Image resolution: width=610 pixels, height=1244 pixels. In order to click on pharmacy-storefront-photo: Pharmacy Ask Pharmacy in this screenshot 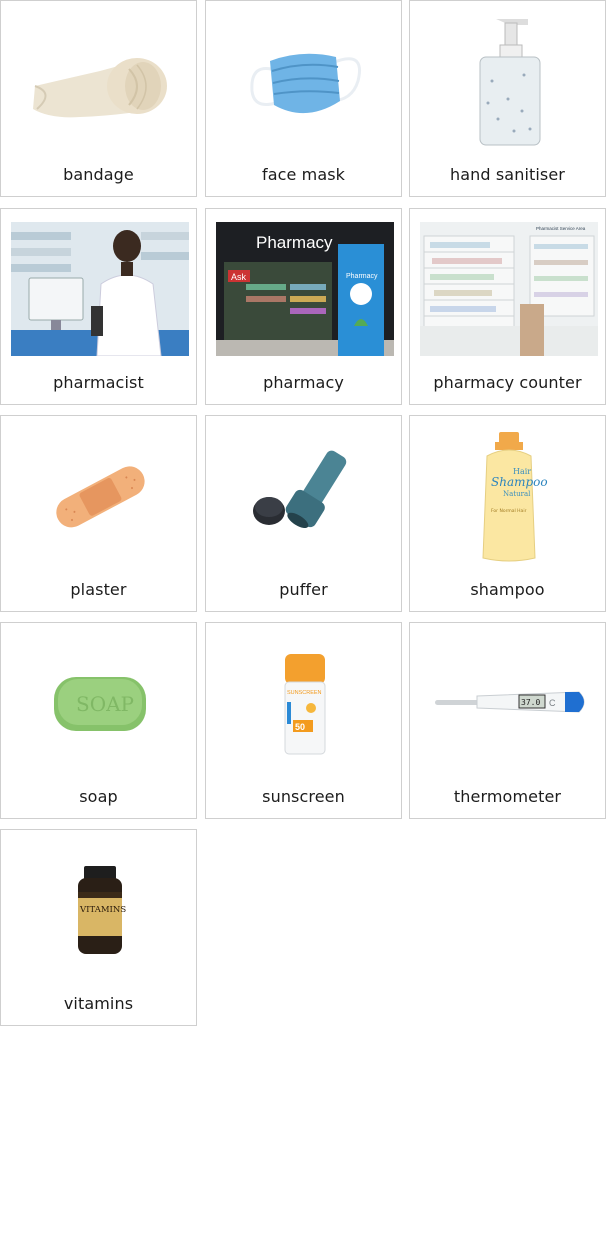, I will do `click(304, 289)`.